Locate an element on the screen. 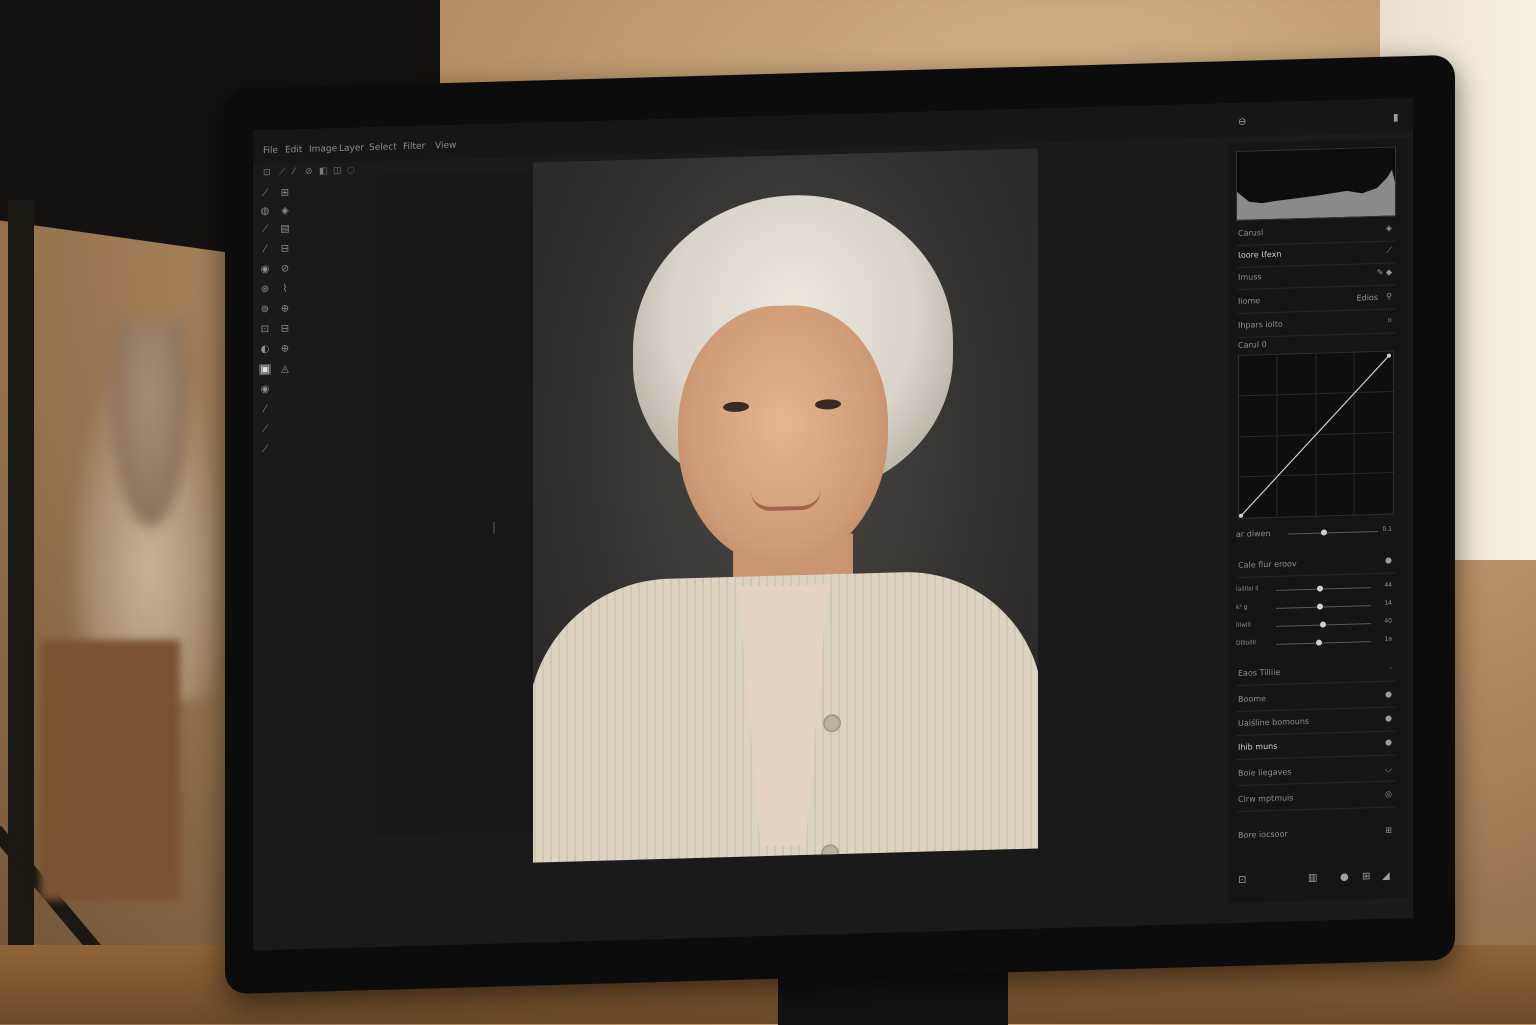  adjust-icon: ◌ is located at coordinates (351, 171).